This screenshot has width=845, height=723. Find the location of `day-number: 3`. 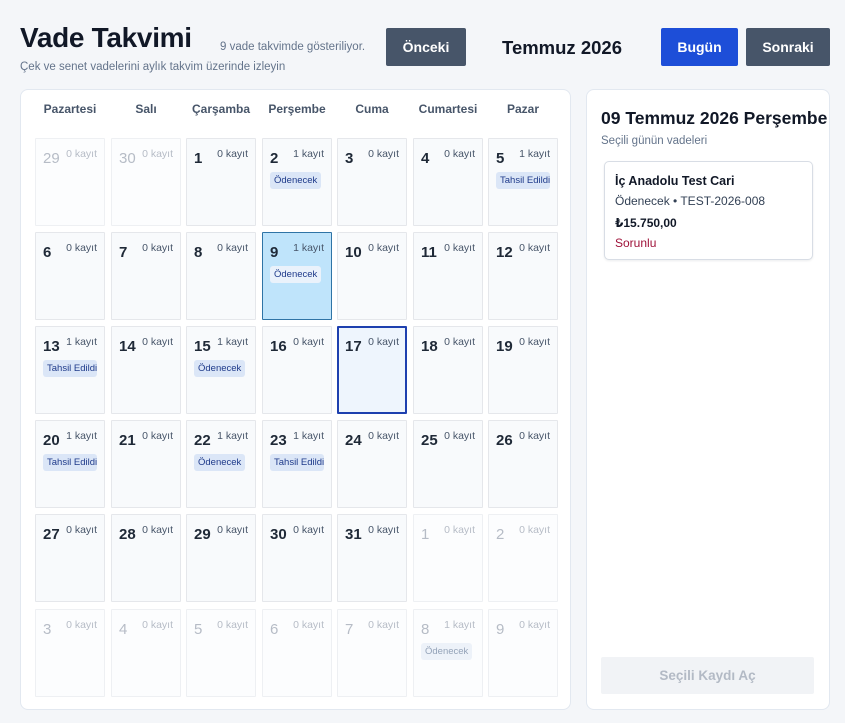

day-number: 3 is located at coordinates (349, 158).